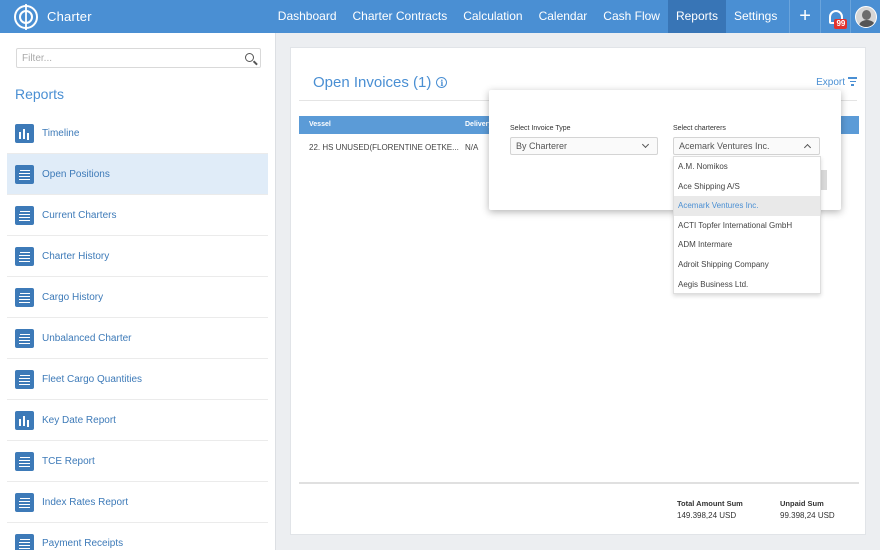  What do you see at coordinates (137, 536) in the screenshot?
I see `sidebar-item-payment-receipts: Payment Receipts` at bounding box center [137, 536].